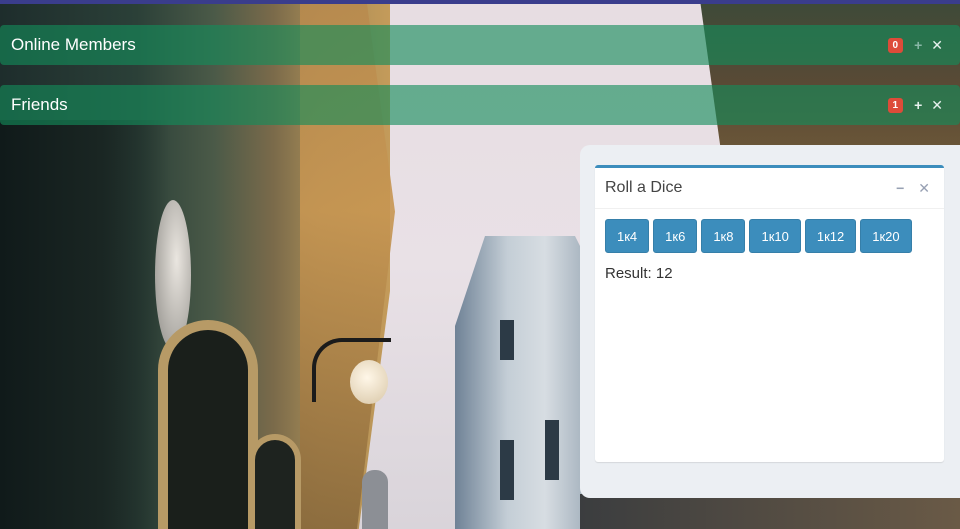 This screenshot has width=960, height=529. Describe the element at coordinates (85, 324) in the screenshot. I see `building-left-shadow` at that location.